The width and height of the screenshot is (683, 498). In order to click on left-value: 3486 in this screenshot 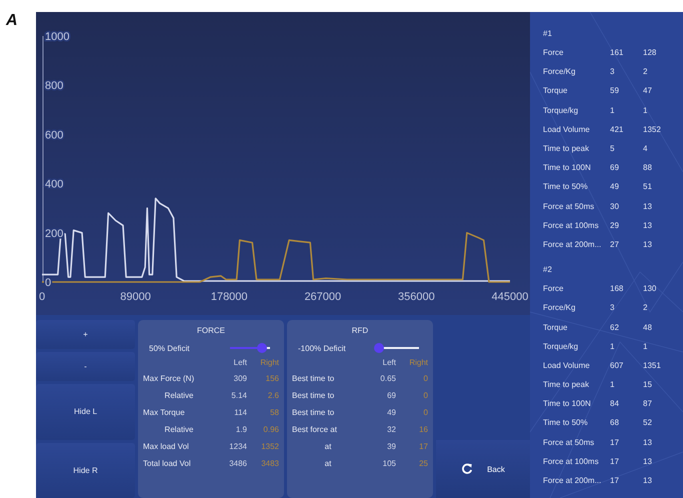, I will do `click(237, 463)`.